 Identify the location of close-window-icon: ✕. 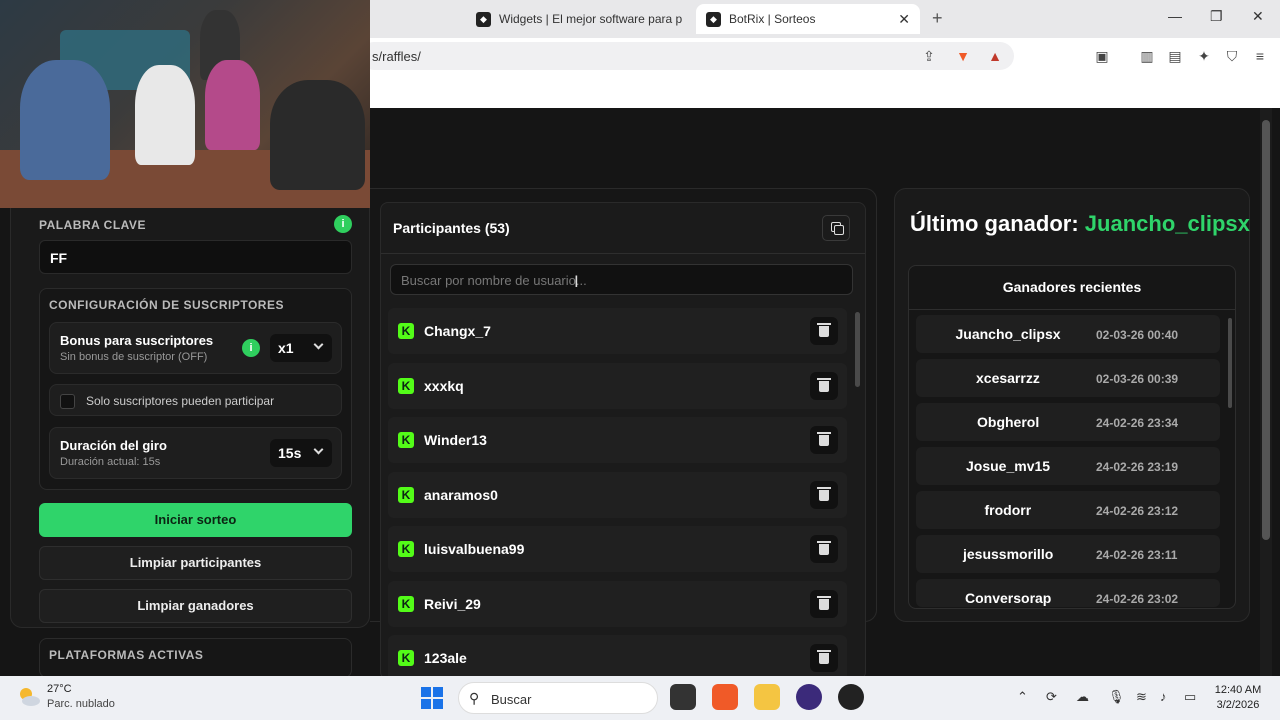
(1258, 16).